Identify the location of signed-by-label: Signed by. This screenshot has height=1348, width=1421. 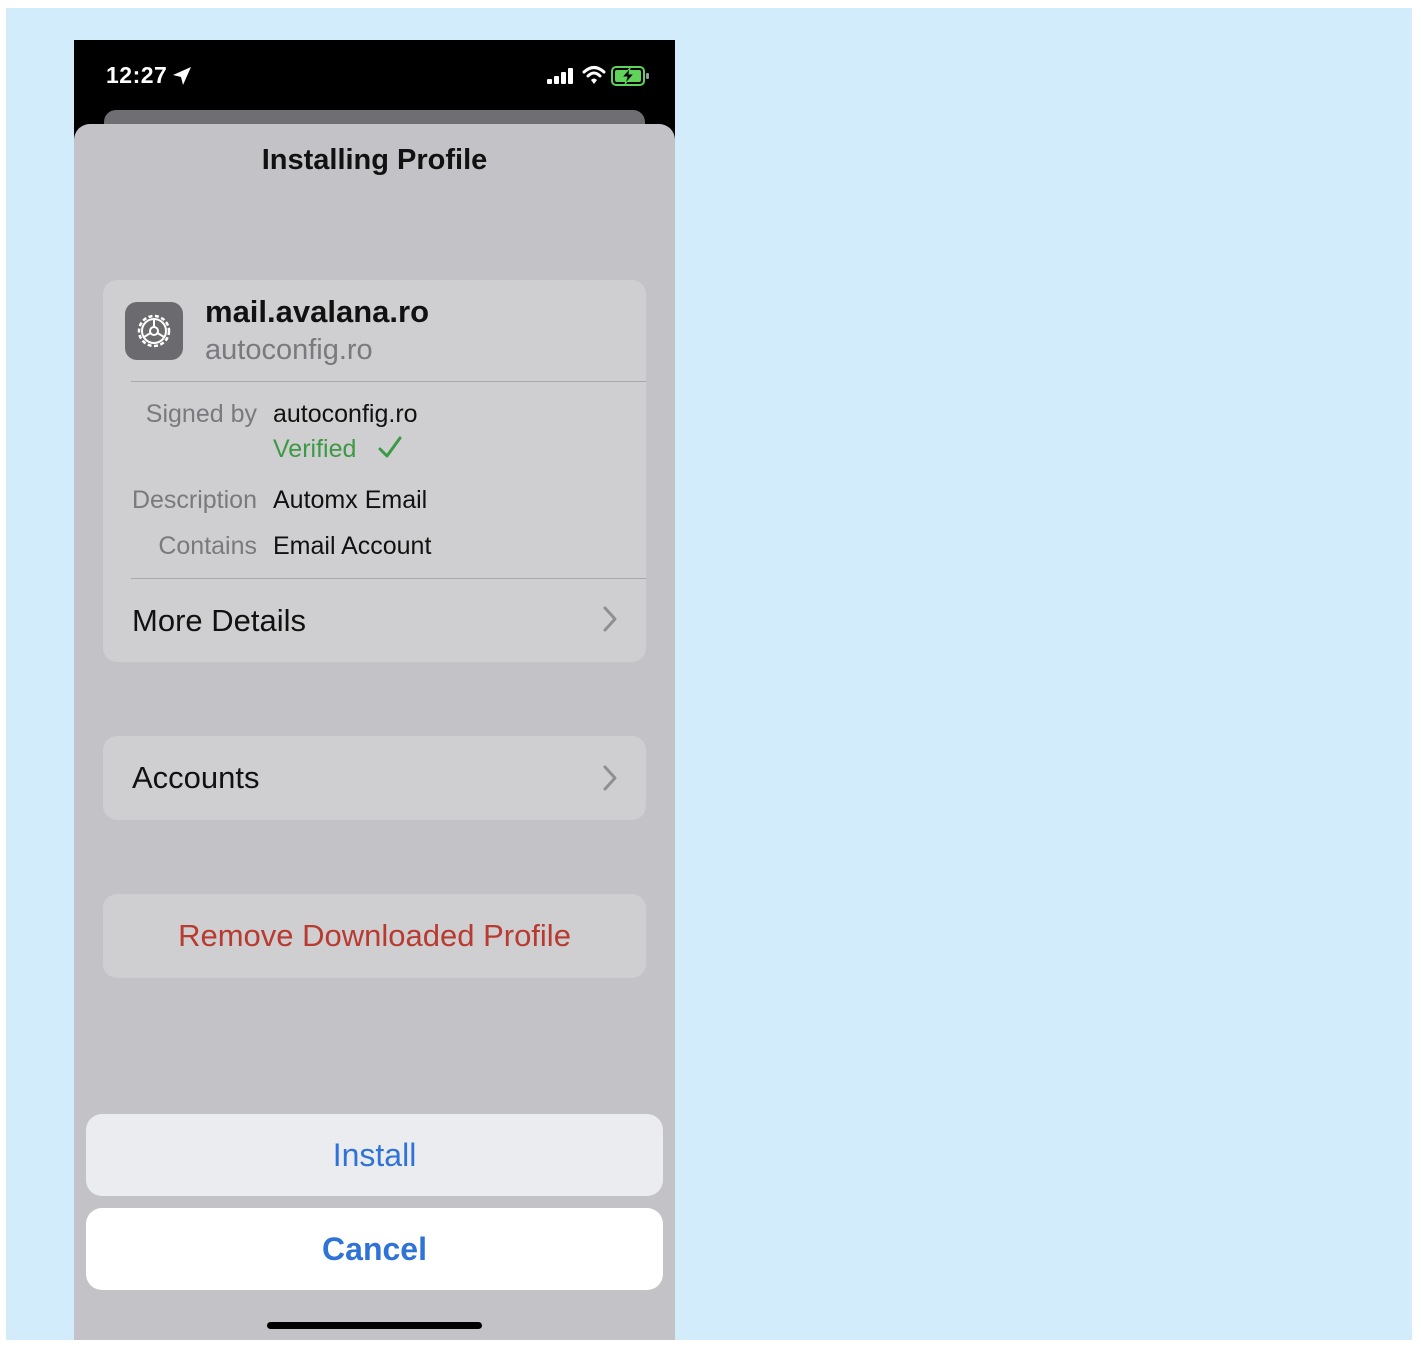
(201, 414).